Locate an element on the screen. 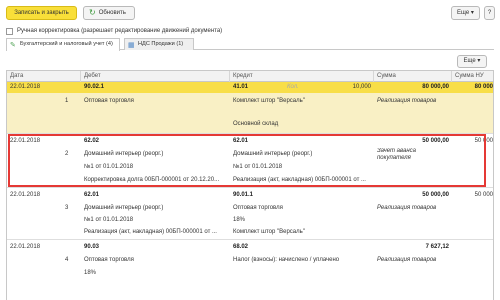  table-more-button: Еще ▾ is located at coordinates (472, 61).